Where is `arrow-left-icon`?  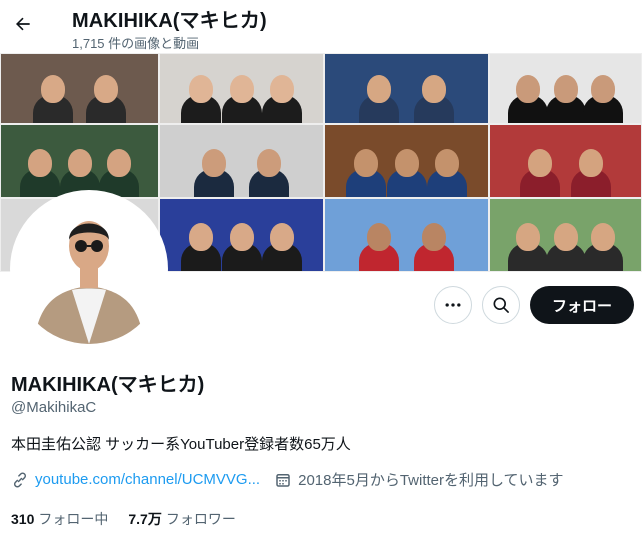 arrow-left-icon is located at coordinates (23, 24).